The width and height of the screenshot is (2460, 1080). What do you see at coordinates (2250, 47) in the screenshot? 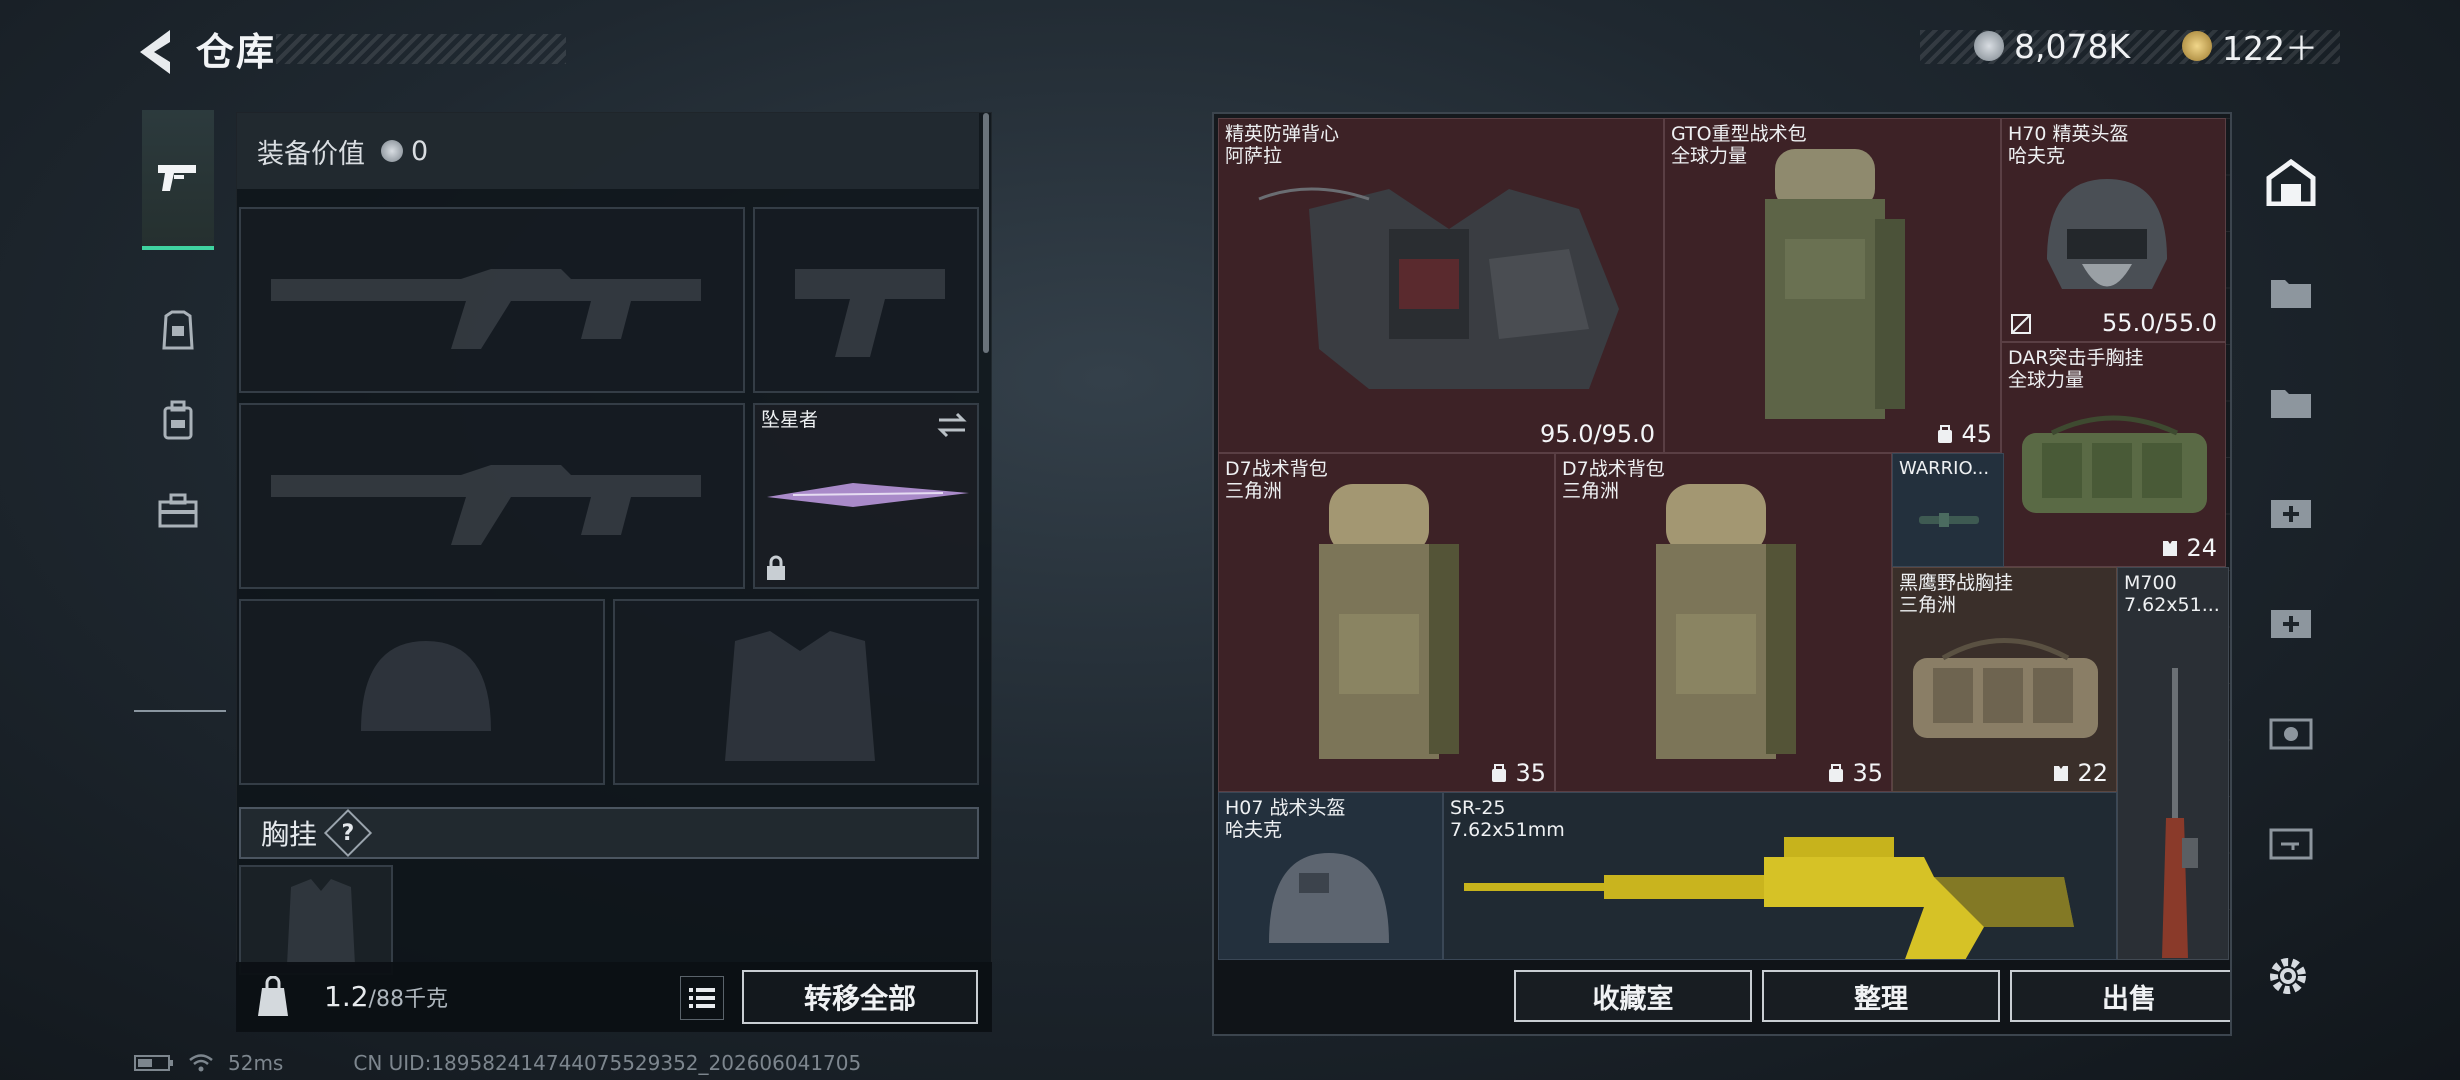
I see `token-balance: 122＋` at bounding box center [2250, 47].